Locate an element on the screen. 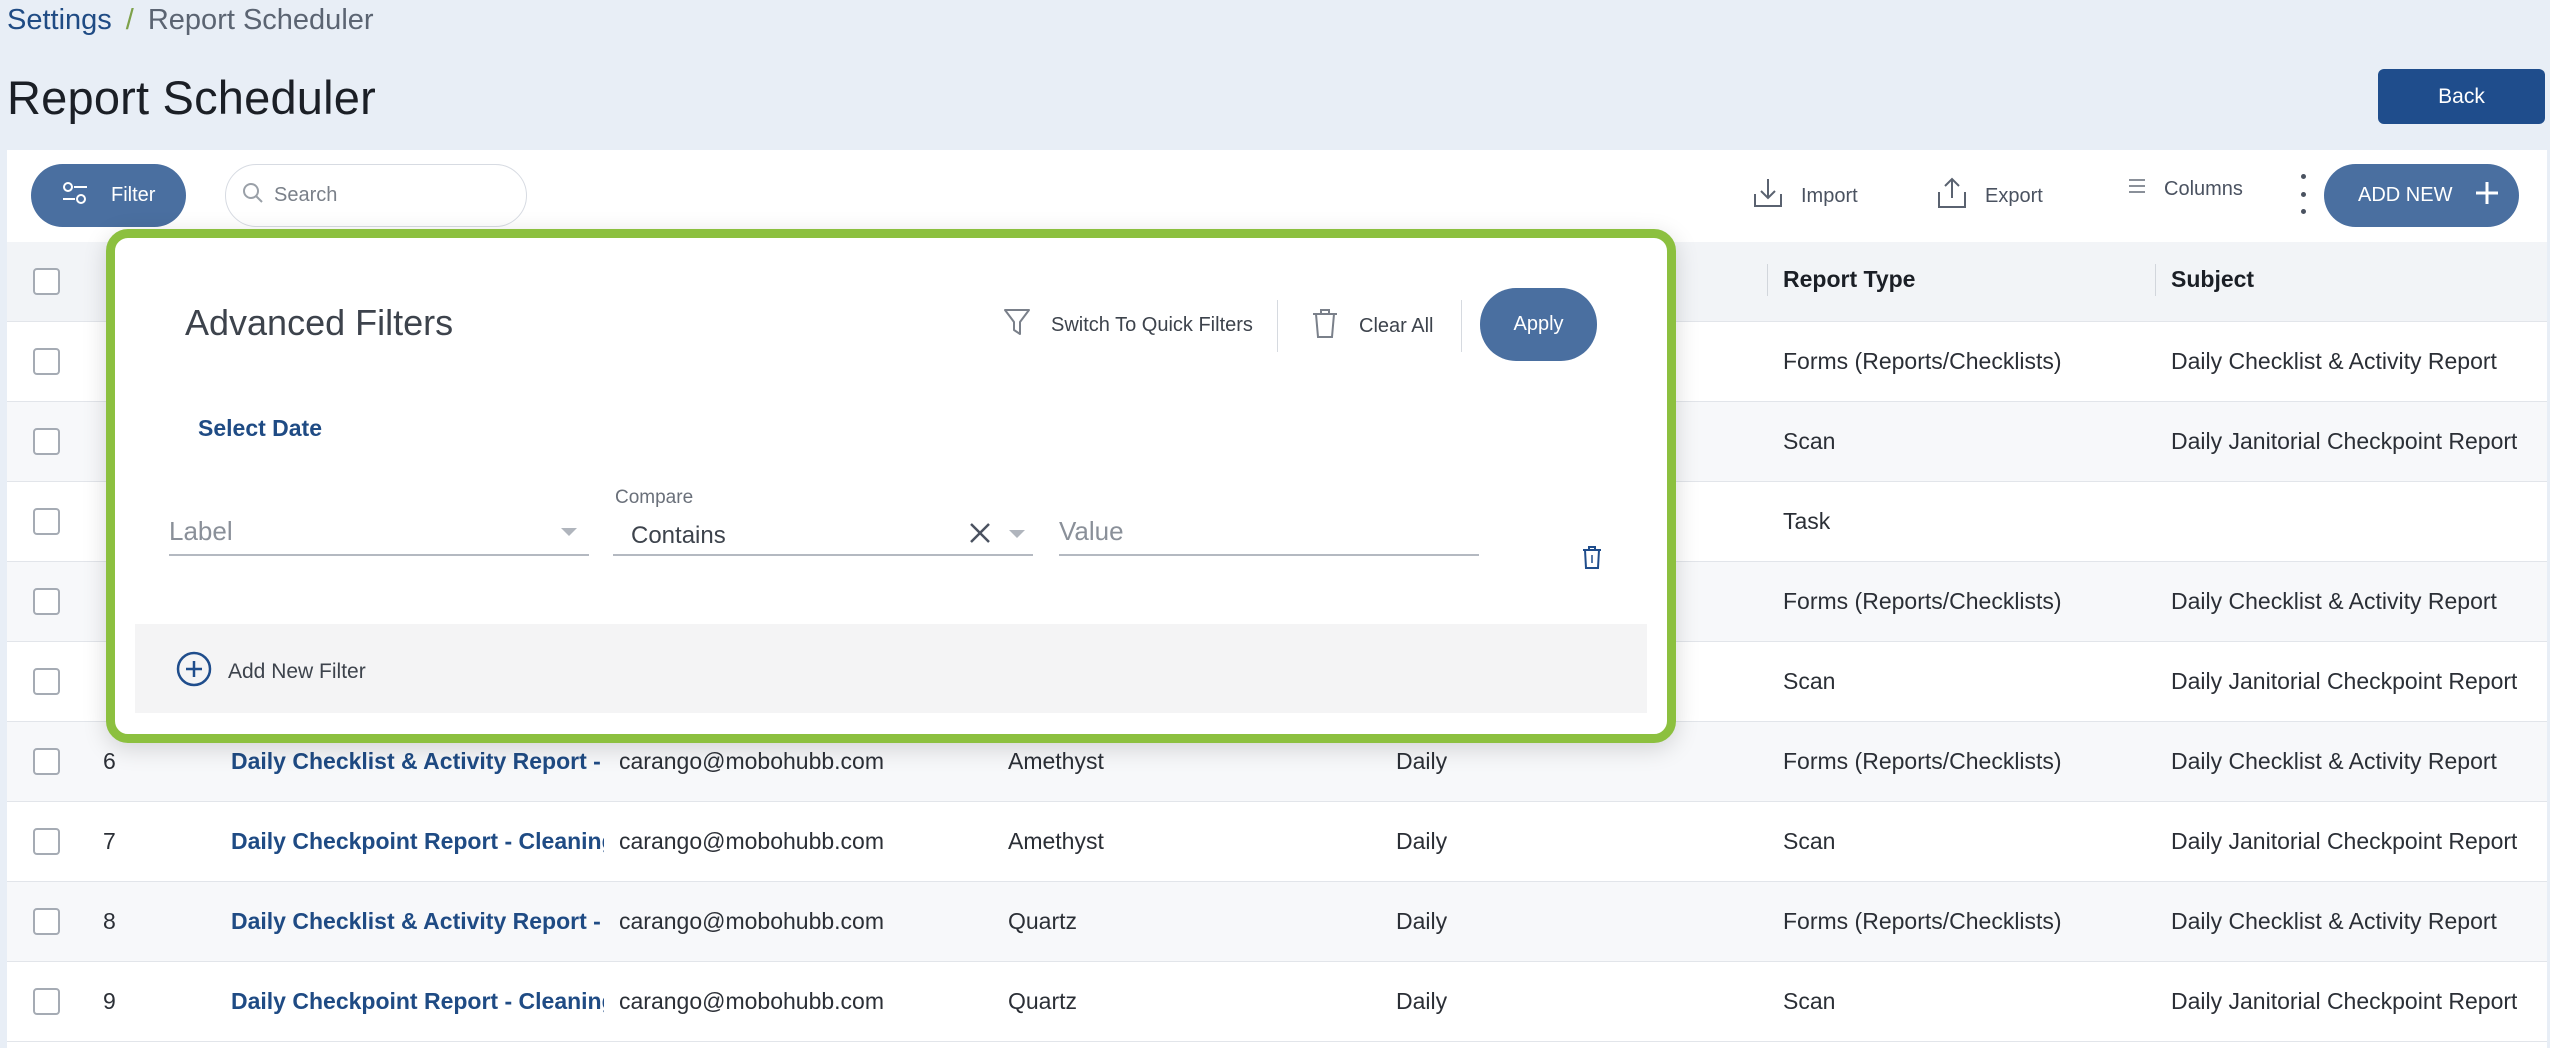 The width and height of the screenshot is (2550, 1048). breadcrumb: Settings / Report Scheduler is located at coordinates (190, 20).